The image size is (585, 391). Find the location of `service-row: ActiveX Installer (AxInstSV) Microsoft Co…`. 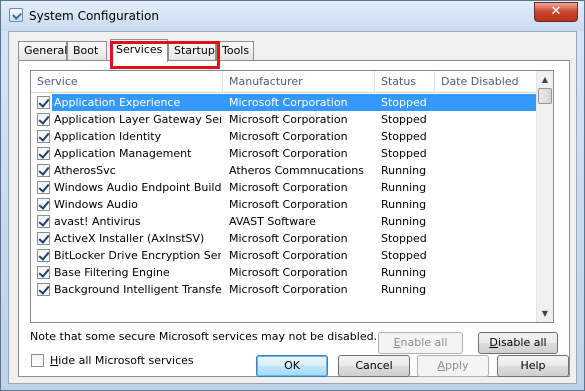

service-row: ActiveX Installer (AxInstSV) Microsoft Co… is located at coordinates (284, 238).